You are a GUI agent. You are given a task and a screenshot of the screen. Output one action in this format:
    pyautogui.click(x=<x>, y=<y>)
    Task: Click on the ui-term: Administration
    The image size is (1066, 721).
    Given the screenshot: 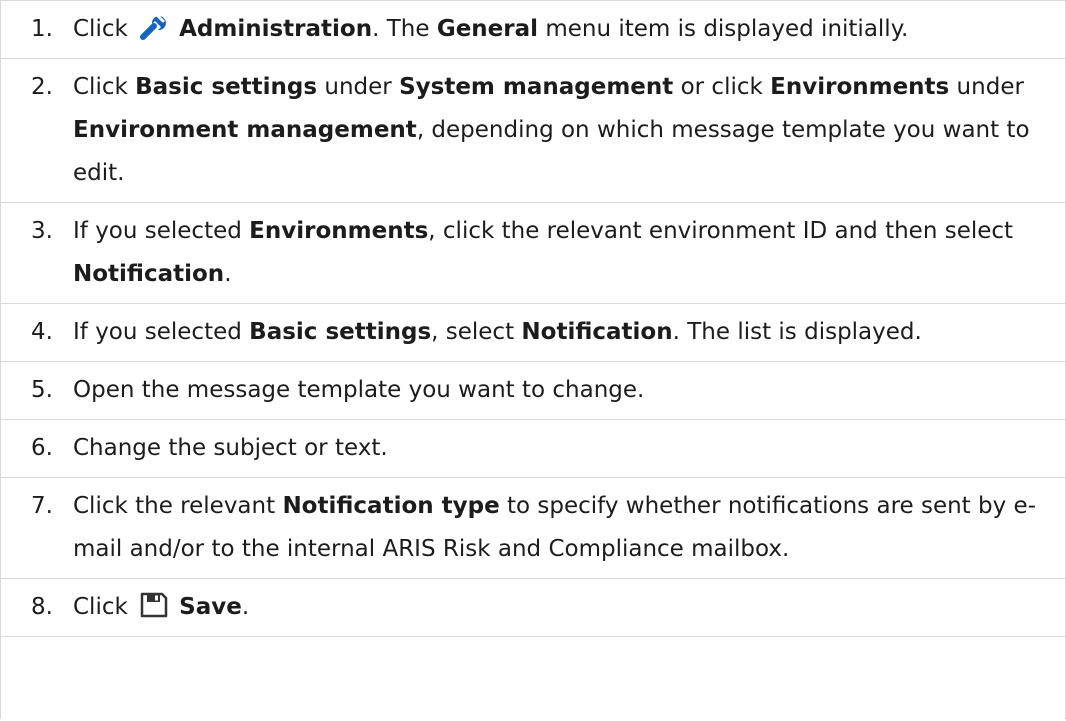 What is the action you would take?
    pyautogui.click(x=276, y=29)
    